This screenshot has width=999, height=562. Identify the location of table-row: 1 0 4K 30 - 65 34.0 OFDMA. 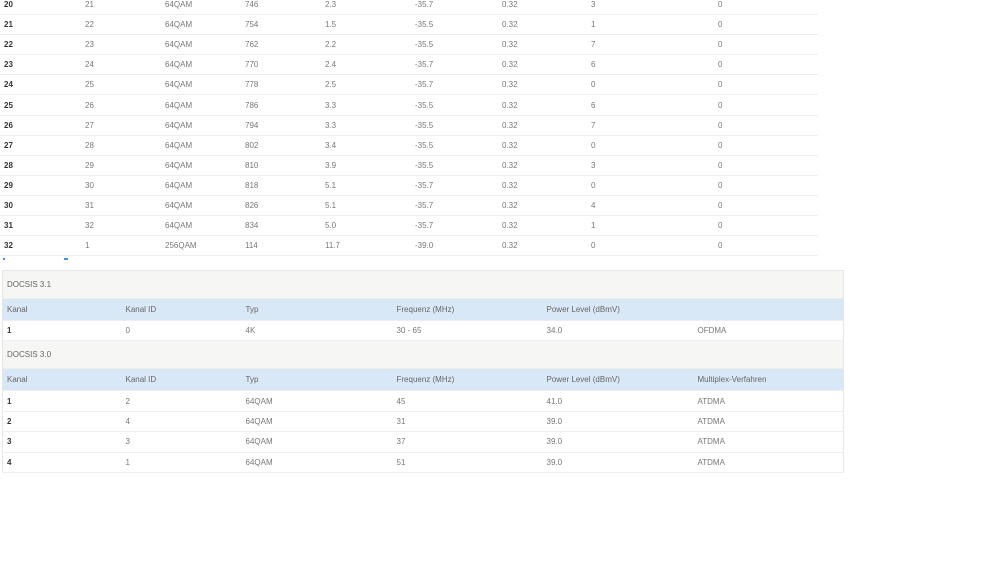
(423, 331).